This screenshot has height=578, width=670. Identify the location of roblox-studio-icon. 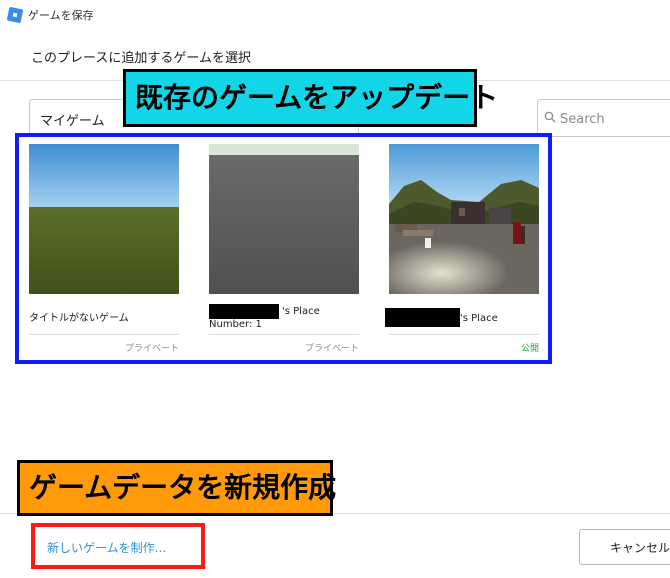
(15, 15).